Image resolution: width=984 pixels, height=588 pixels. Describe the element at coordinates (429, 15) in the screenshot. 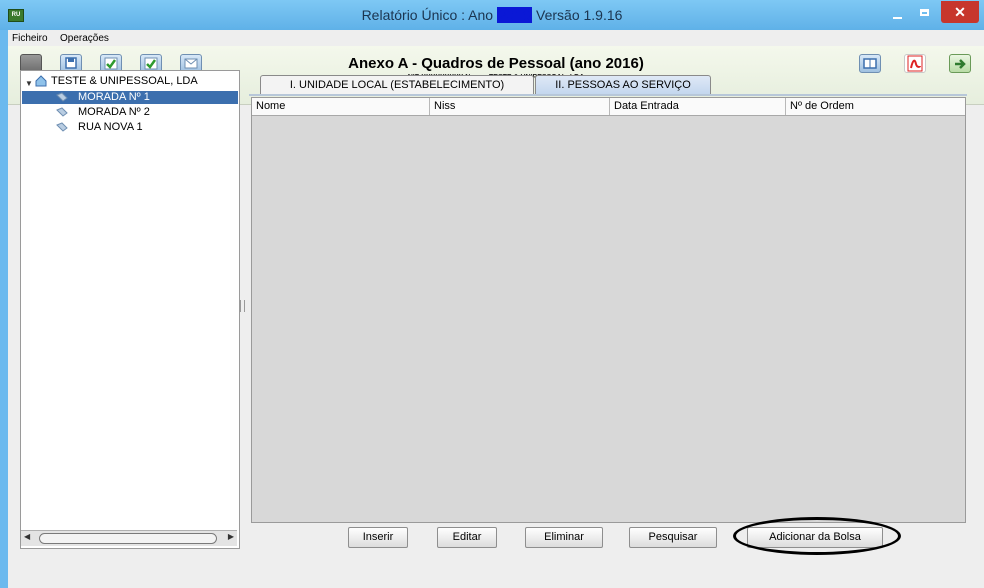

I see `title-prefix: Relatório Único : Ano` at that location.